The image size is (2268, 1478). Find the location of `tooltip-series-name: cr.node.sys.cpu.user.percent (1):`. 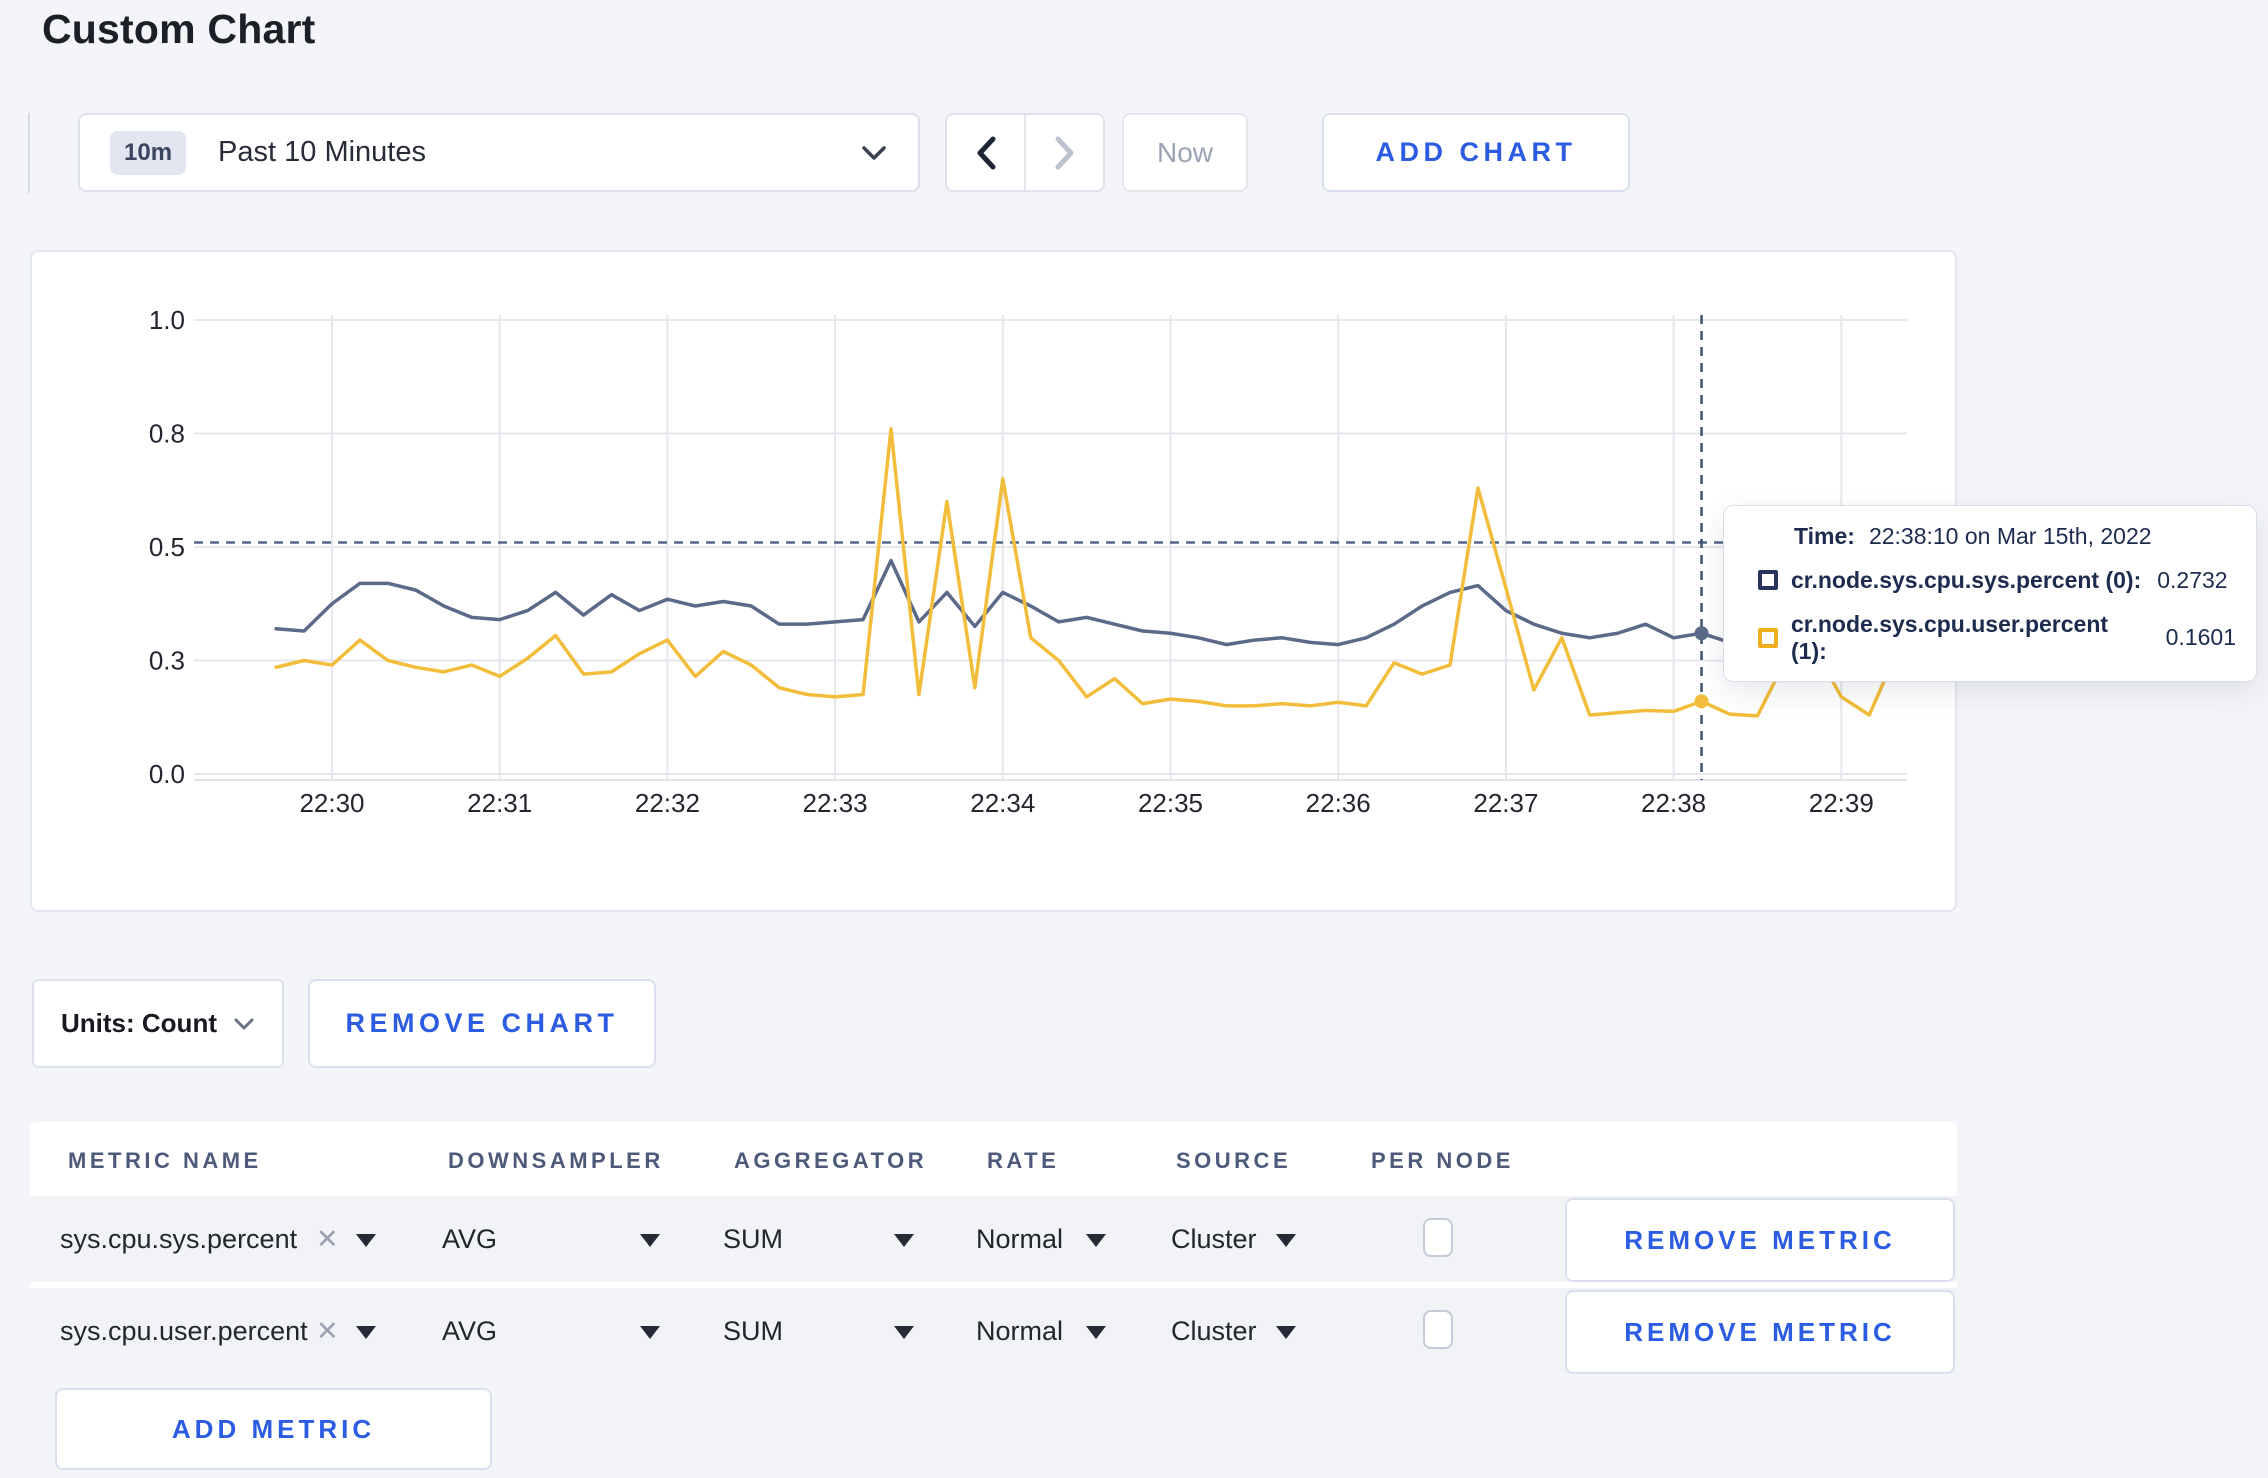

tooltip-series-name: cr.node.sys.cpu.user.percent (1): is located at coordinates (1950, 637).